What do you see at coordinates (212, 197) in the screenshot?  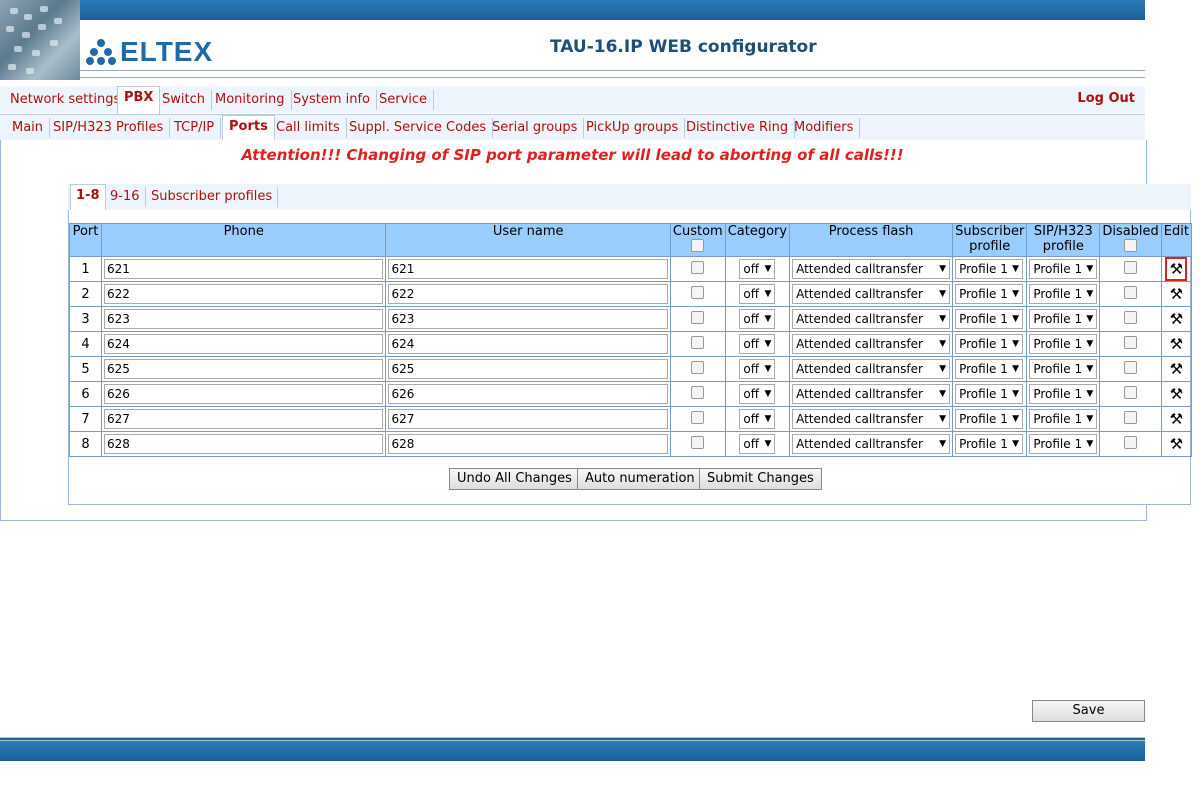 I see `tab-subscriber-profiles: Subscriber profiles` at bounding box center [212, 197].